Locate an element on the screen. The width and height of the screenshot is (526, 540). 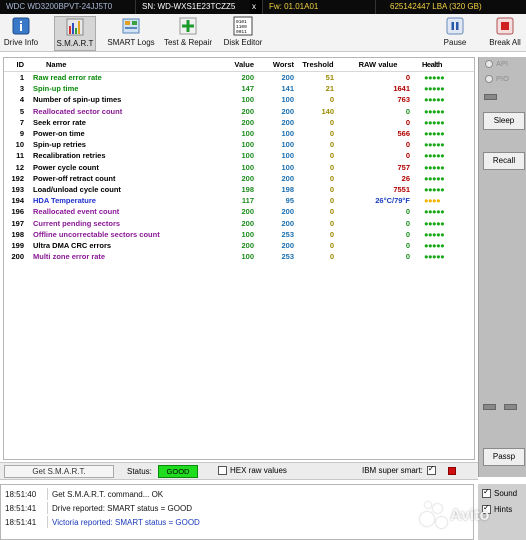
attribute-id: 197 is located at coordinates (17, 223).